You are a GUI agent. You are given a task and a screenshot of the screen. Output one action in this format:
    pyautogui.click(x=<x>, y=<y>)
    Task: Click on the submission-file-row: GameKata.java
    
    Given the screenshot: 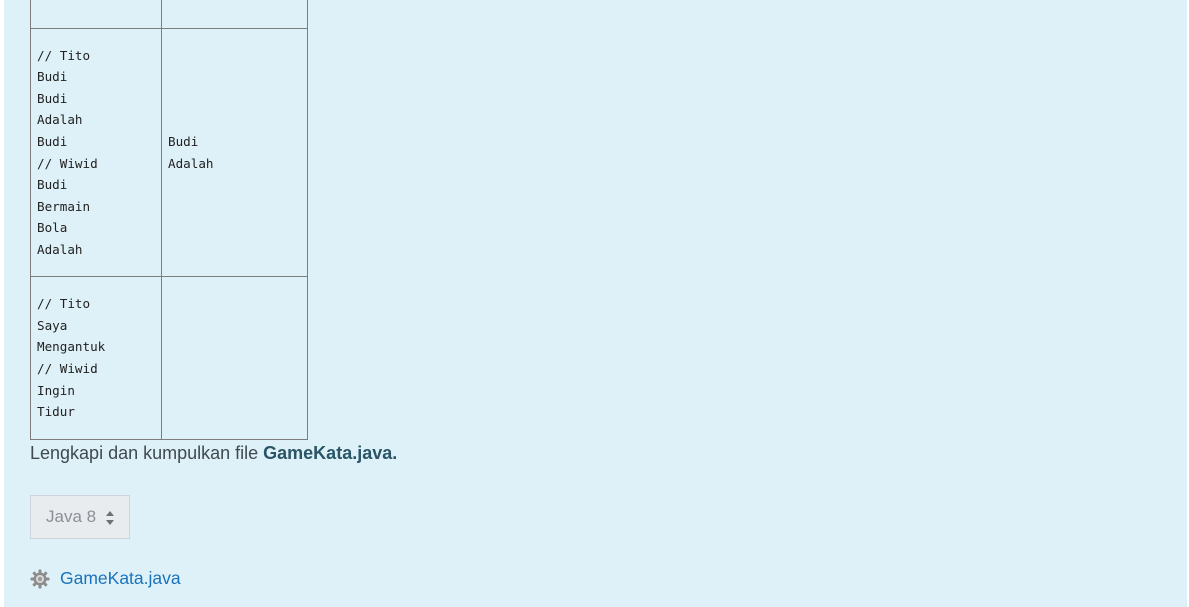 What is the action you would take?
    pyautogui.click(x=105, y=578)
    